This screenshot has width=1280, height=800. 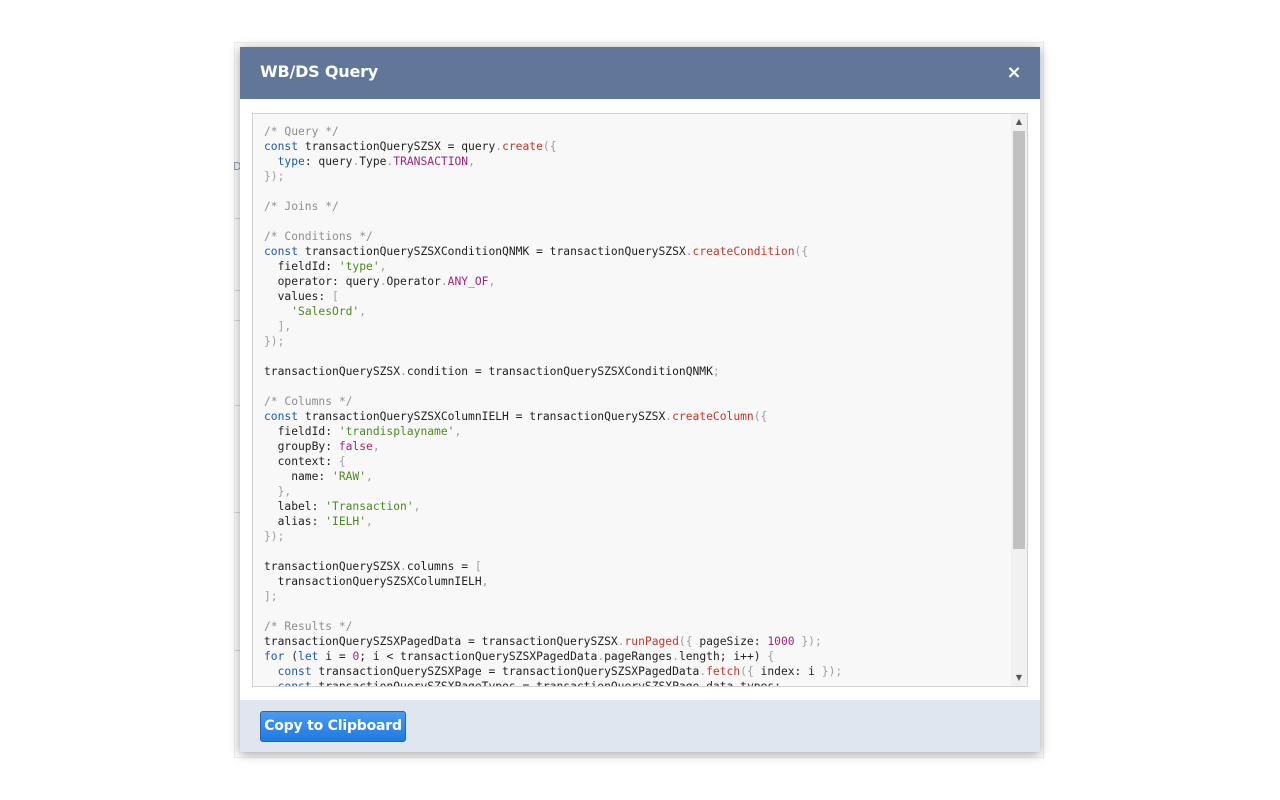 I want to click on code-token: let, so click(x=308, y=656).